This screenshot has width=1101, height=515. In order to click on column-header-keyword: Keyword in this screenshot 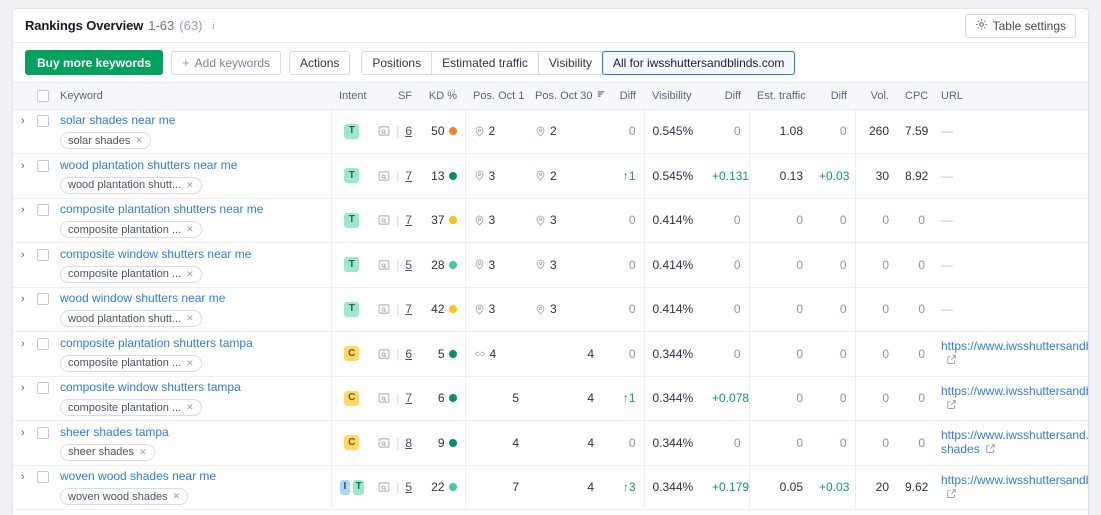, I will do `click(172, 96)`.